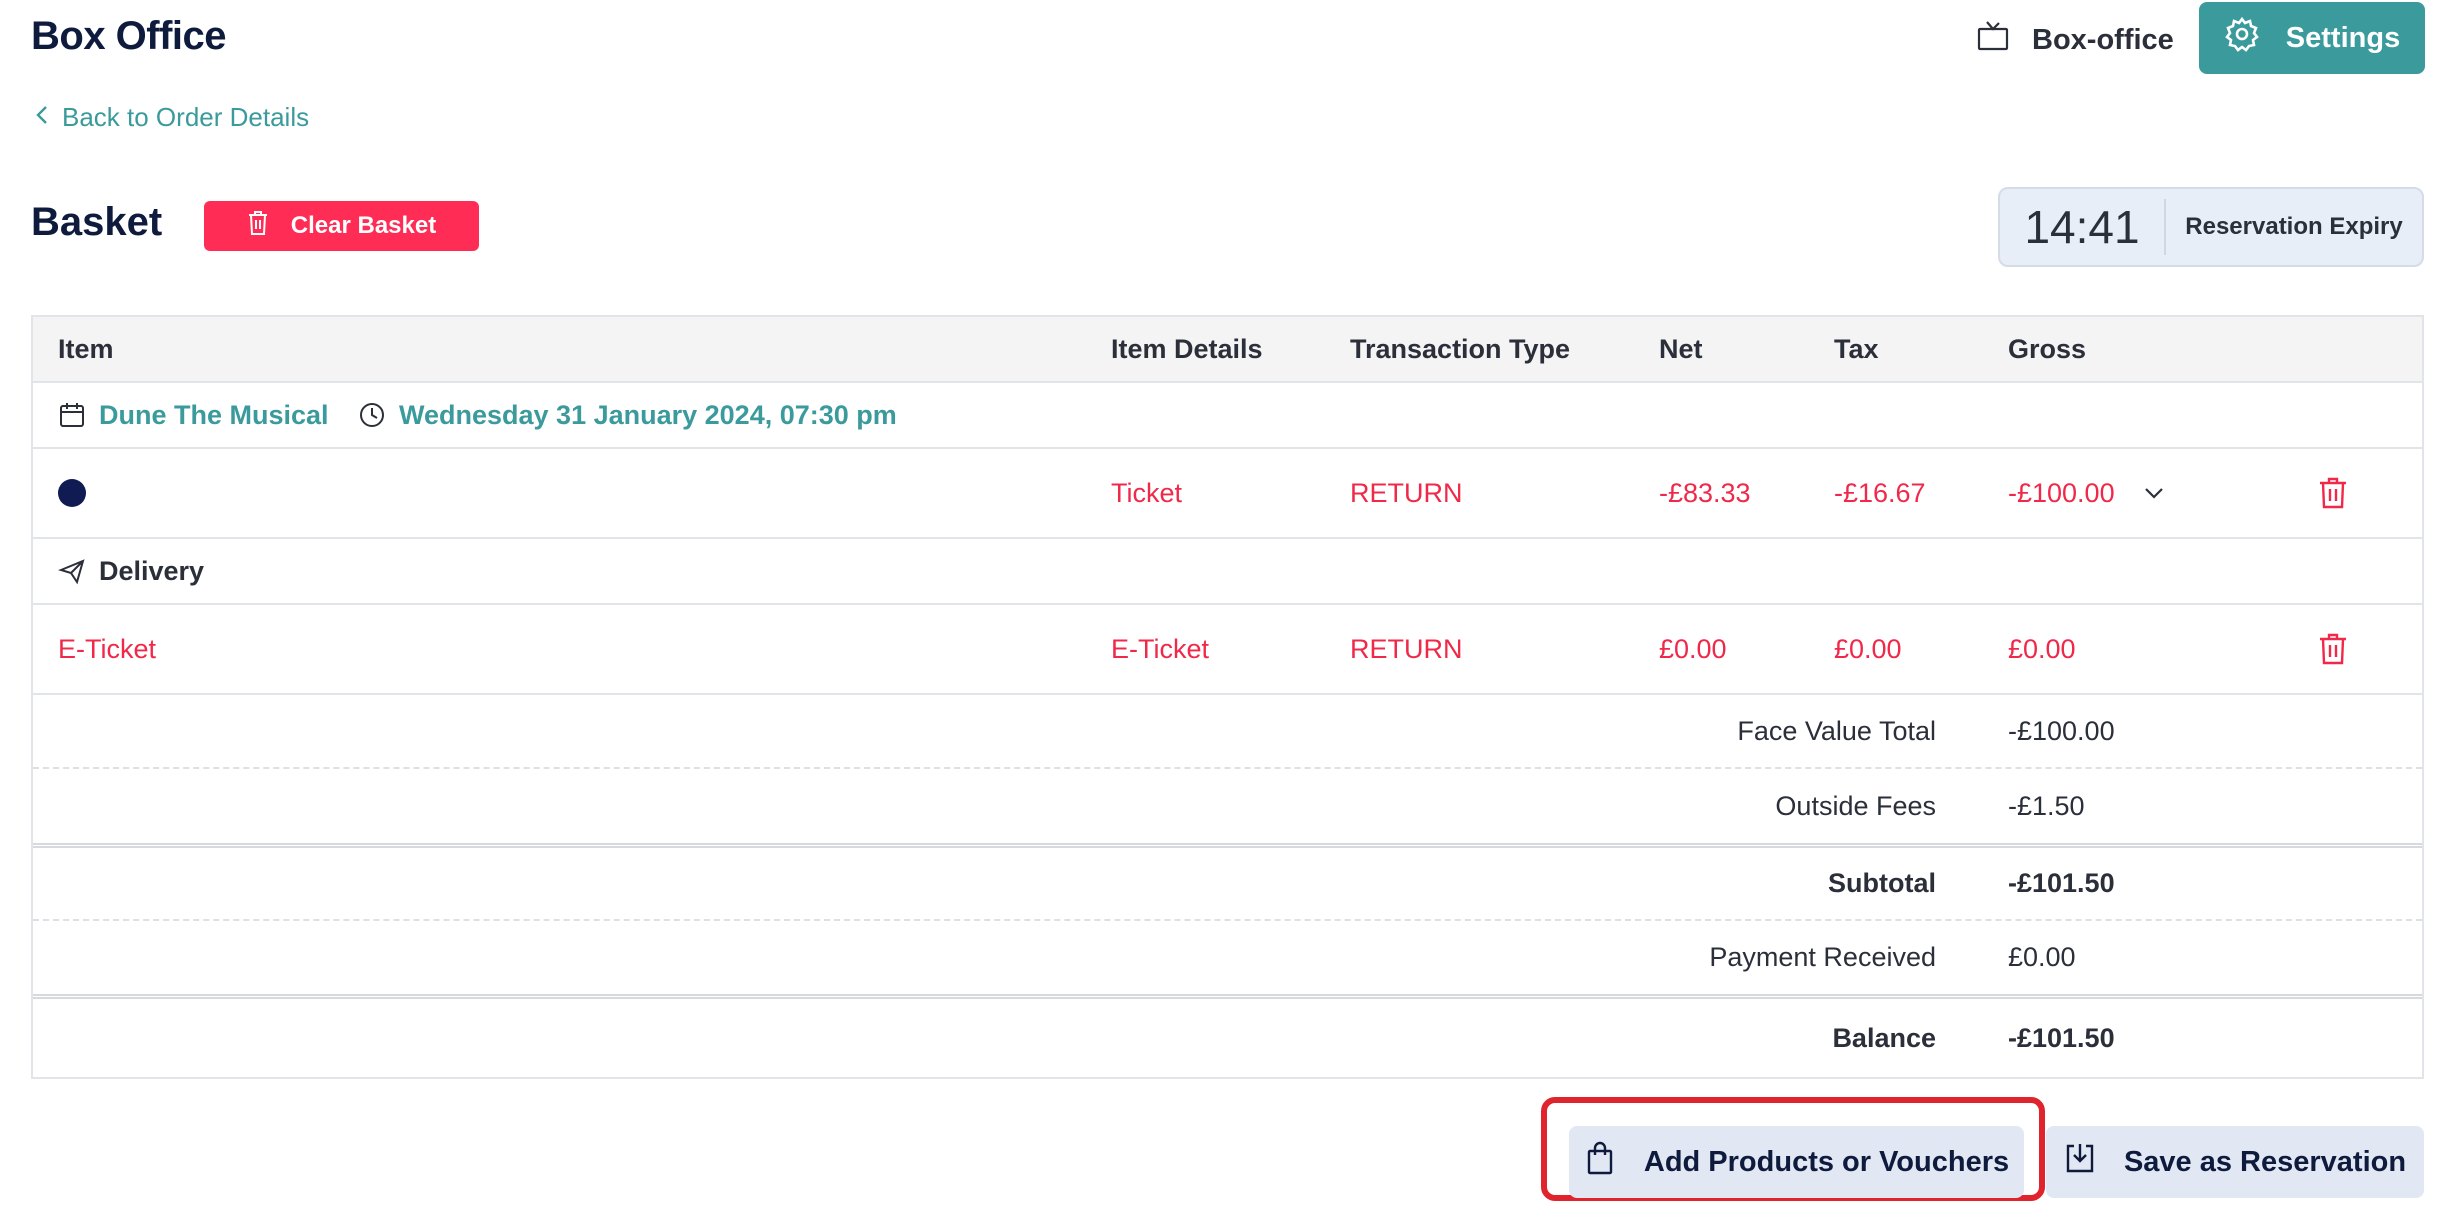  What do you see at coordinates (2103, 39) in the screenshot?
I see `box-office-label: Box-office` at bounding box center [2103, 39].